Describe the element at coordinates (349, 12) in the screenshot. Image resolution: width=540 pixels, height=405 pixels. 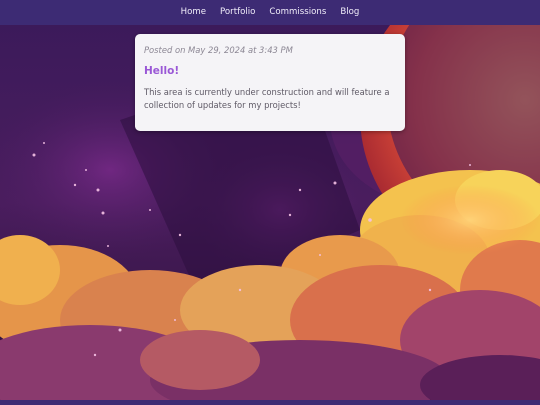
I see `nav-link-blog: Blog` at that location.